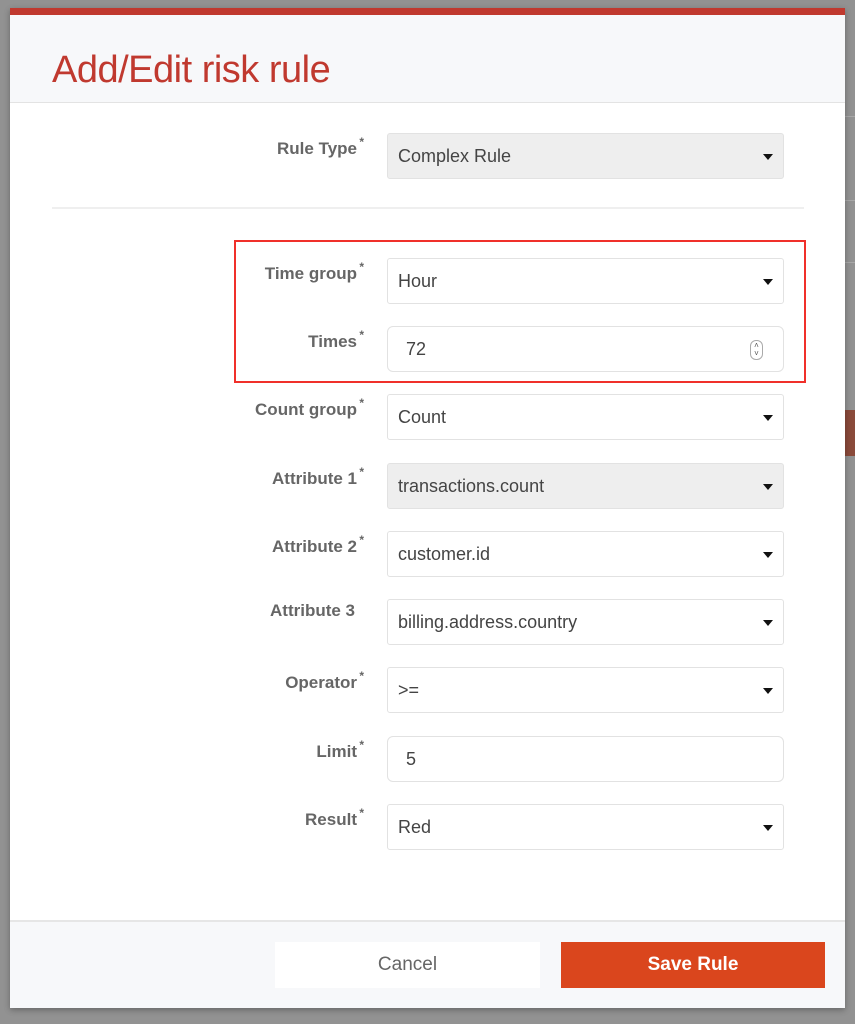 The image size is (855, 1024). Describe the element at coordinates (416, 349) in the screenshot. I see `times-value: 72` at that location.